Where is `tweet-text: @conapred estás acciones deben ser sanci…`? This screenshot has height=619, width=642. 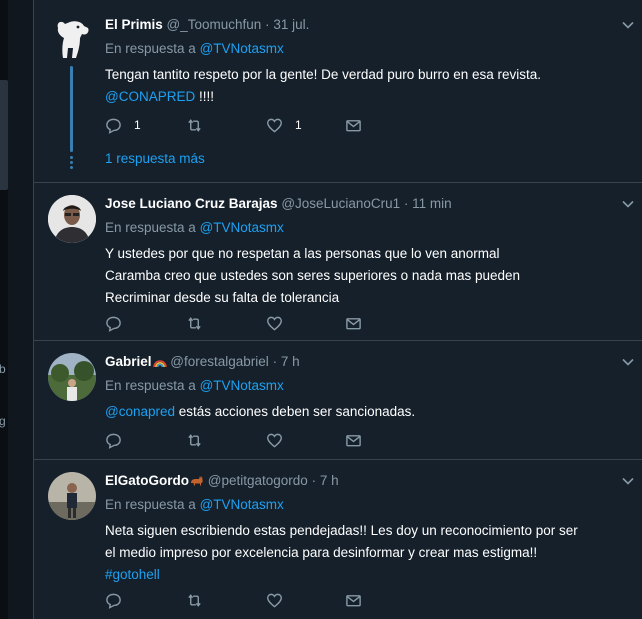 tweet-text: @conapred estás acciones deben ser sanci… is located at coordinates (367, 412).